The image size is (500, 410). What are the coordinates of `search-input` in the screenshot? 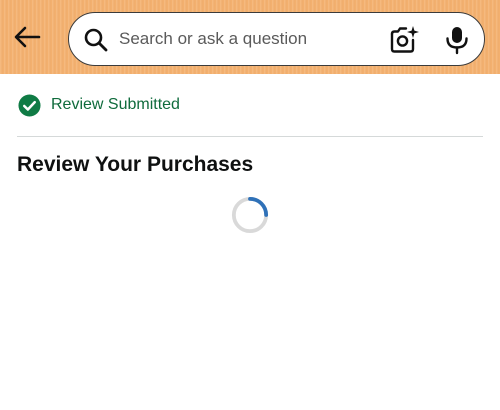 It's located at (246, 39).